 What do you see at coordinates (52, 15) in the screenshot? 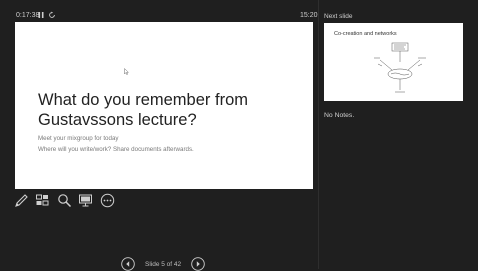
I see `restart-icon` at bounding box center [52, 15].